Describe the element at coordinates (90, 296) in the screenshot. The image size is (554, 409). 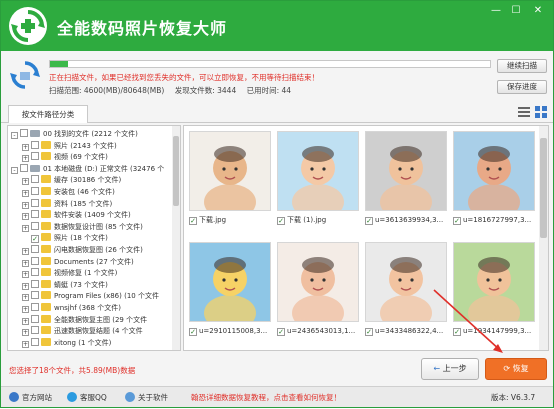
I see `tree-node: + Program Files (x86) (10 个文件` at that location.